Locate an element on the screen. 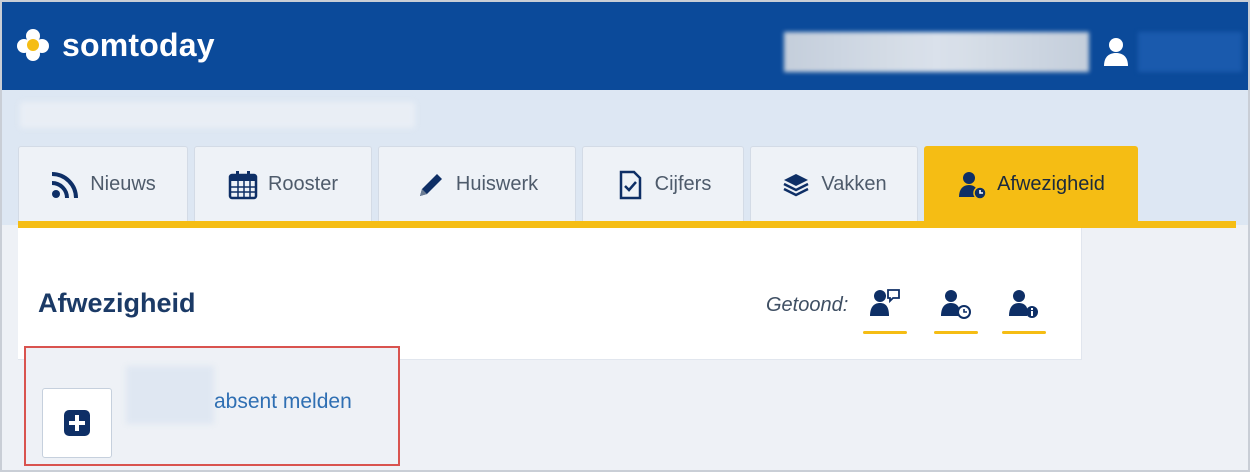 The height and width of the screenshot is (472, 1250). user-chat-icon is located at coordinates (885, 302).